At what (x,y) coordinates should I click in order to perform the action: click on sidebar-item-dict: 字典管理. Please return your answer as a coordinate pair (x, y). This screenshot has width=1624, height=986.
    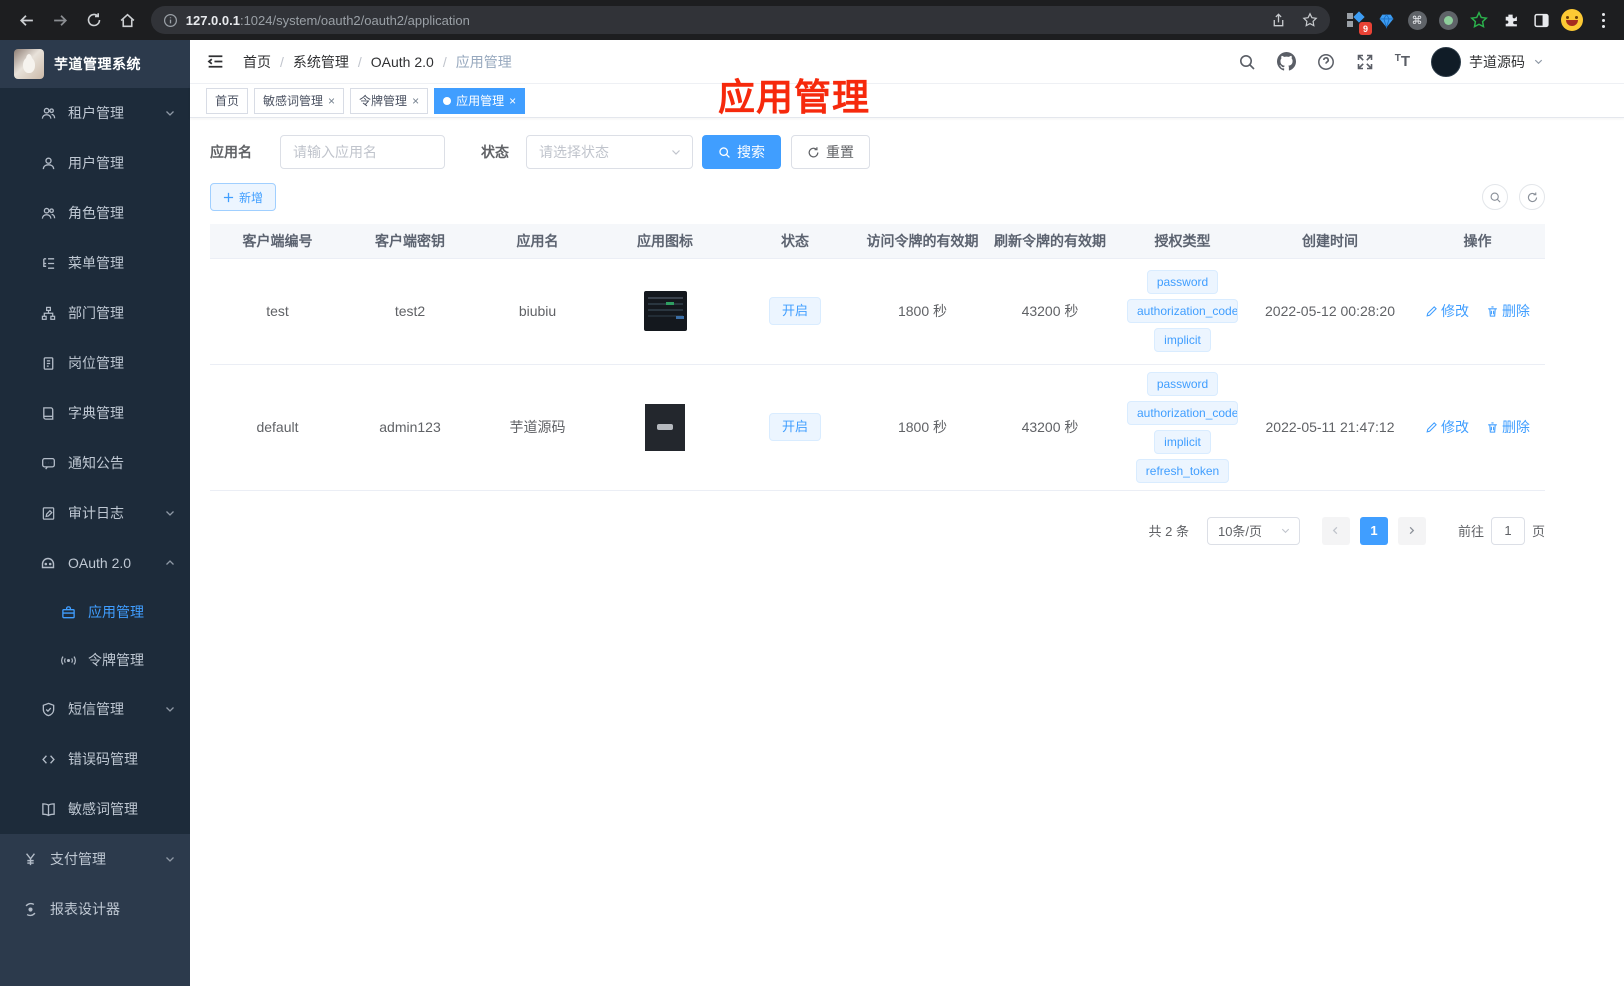
    Looking at the image, I should click on (95, 413).